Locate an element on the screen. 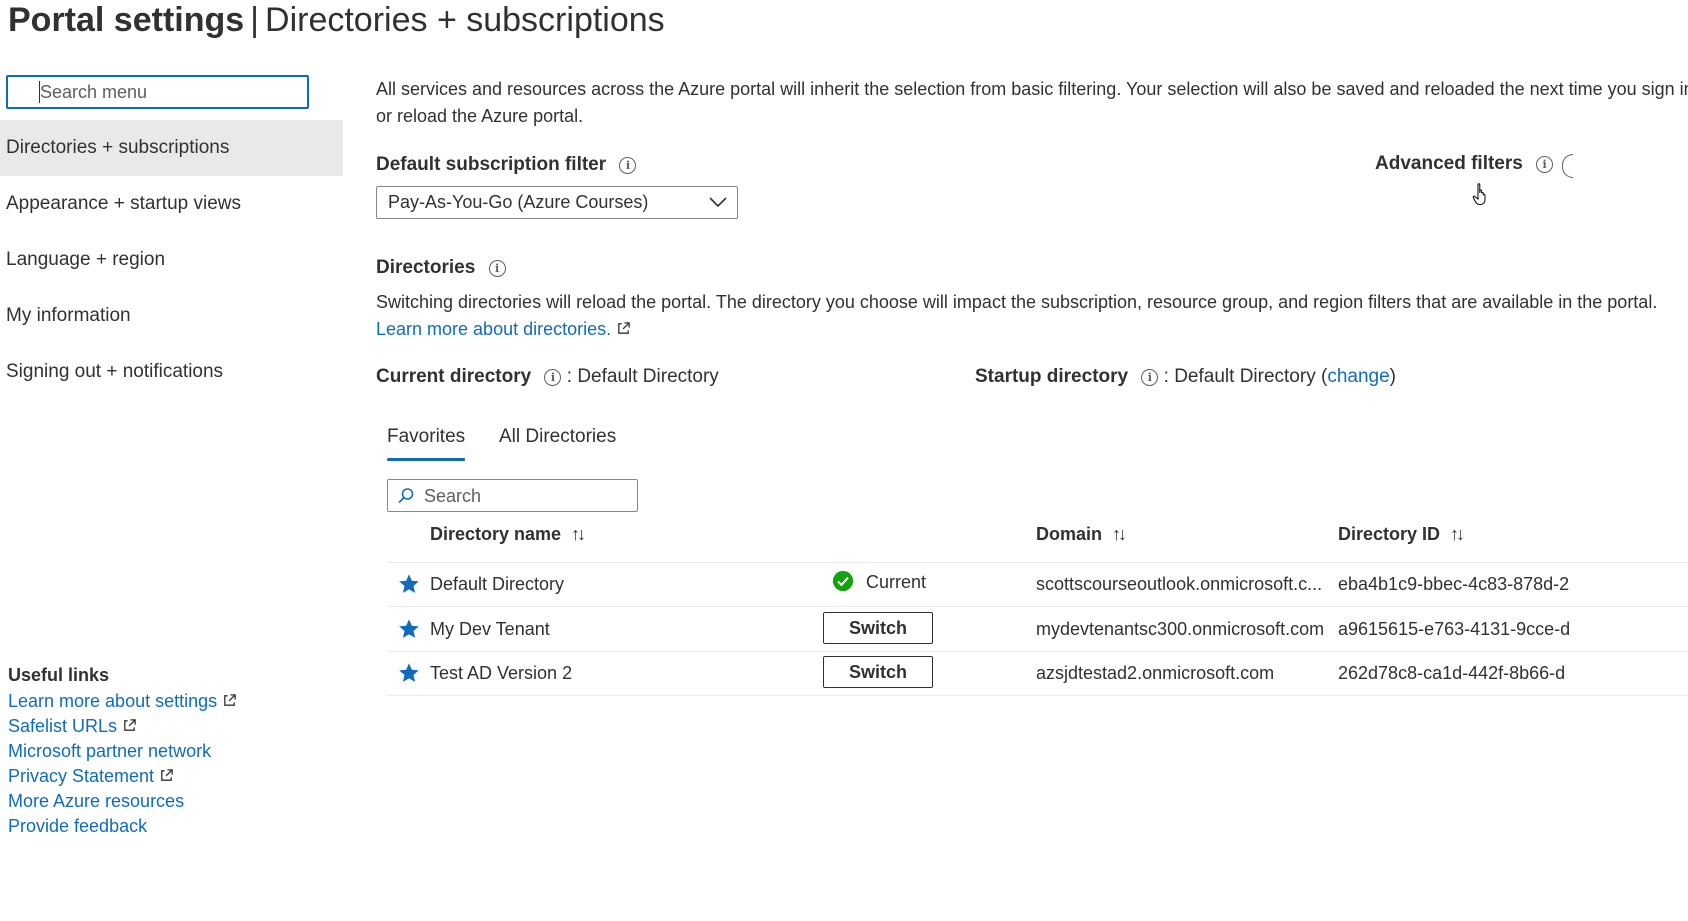  startup-change-link: change is located at coordinates (1358, 376).